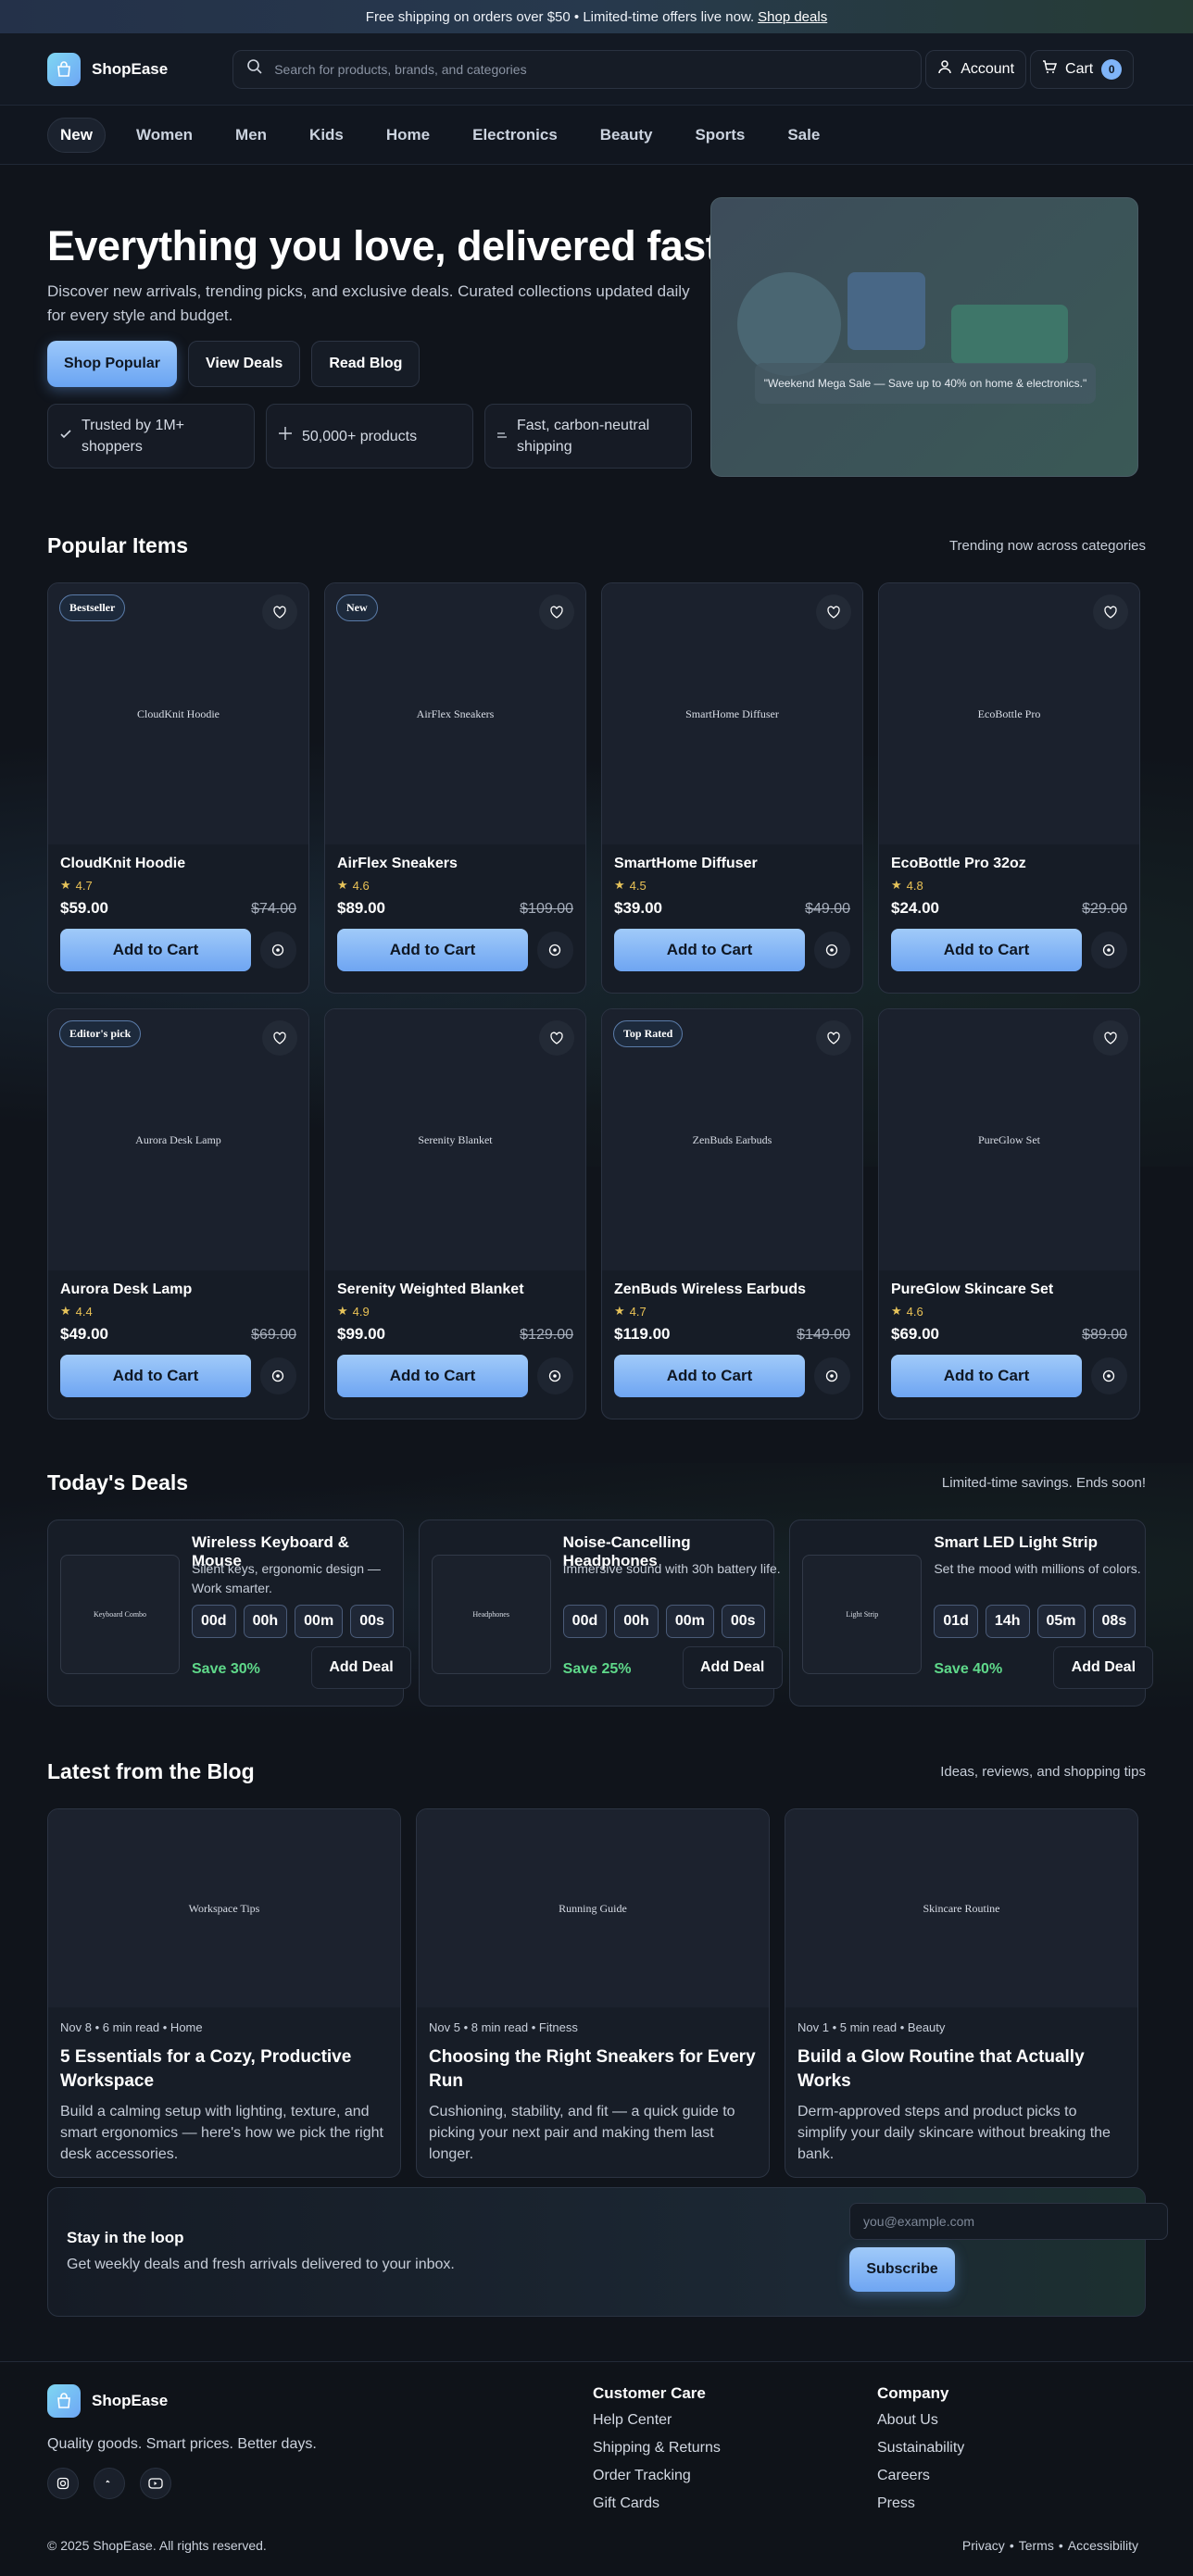  What do you see at coordinates (408, 136) in the screenshot?
I see `nav-item-home: Home` at bounding box center [408, 136].